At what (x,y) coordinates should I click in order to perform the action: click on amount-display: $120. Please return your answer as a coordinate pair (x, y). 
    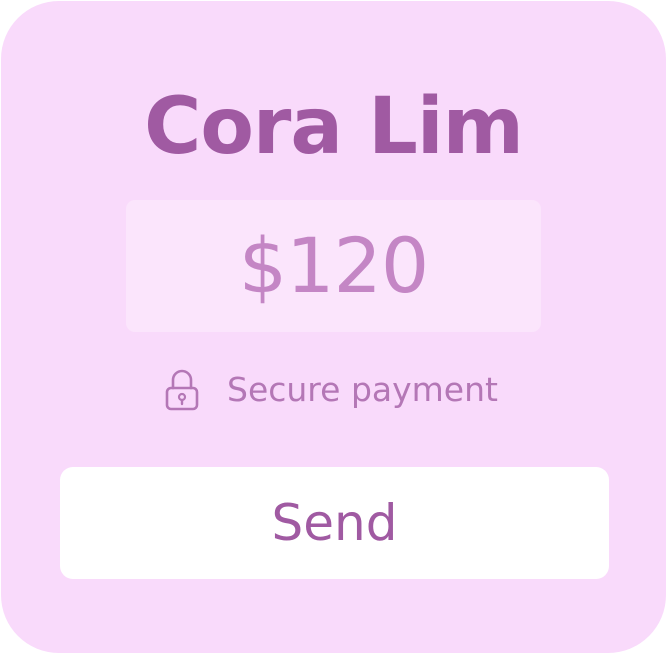
    Looking at the image, I should click on (333, 266).